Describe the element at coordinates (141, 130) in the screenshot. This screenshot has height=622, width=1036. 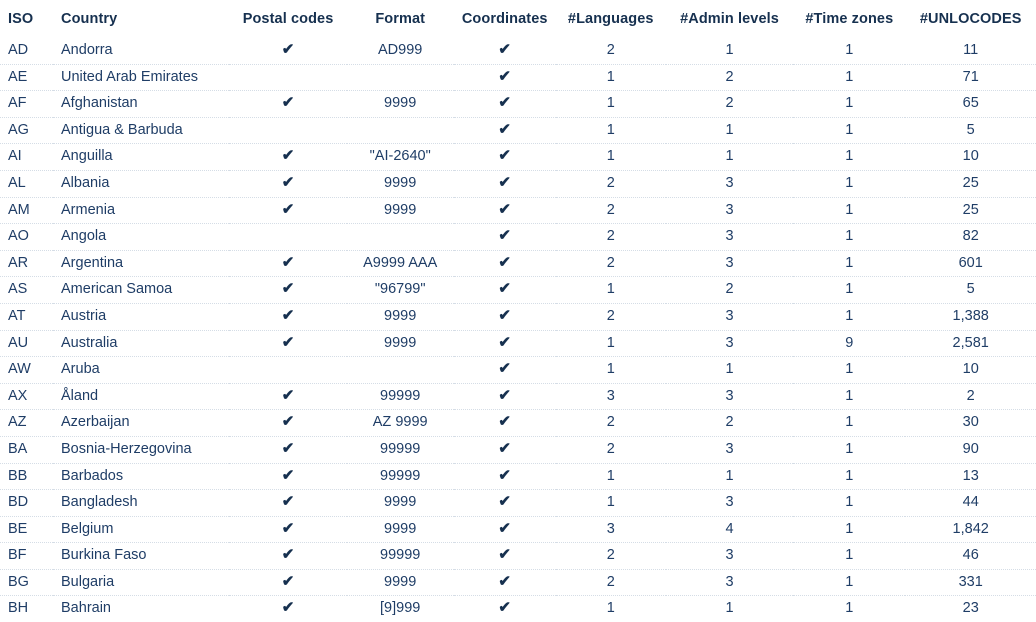
I see `cell-country: Antigua & Barbuda` at that location.